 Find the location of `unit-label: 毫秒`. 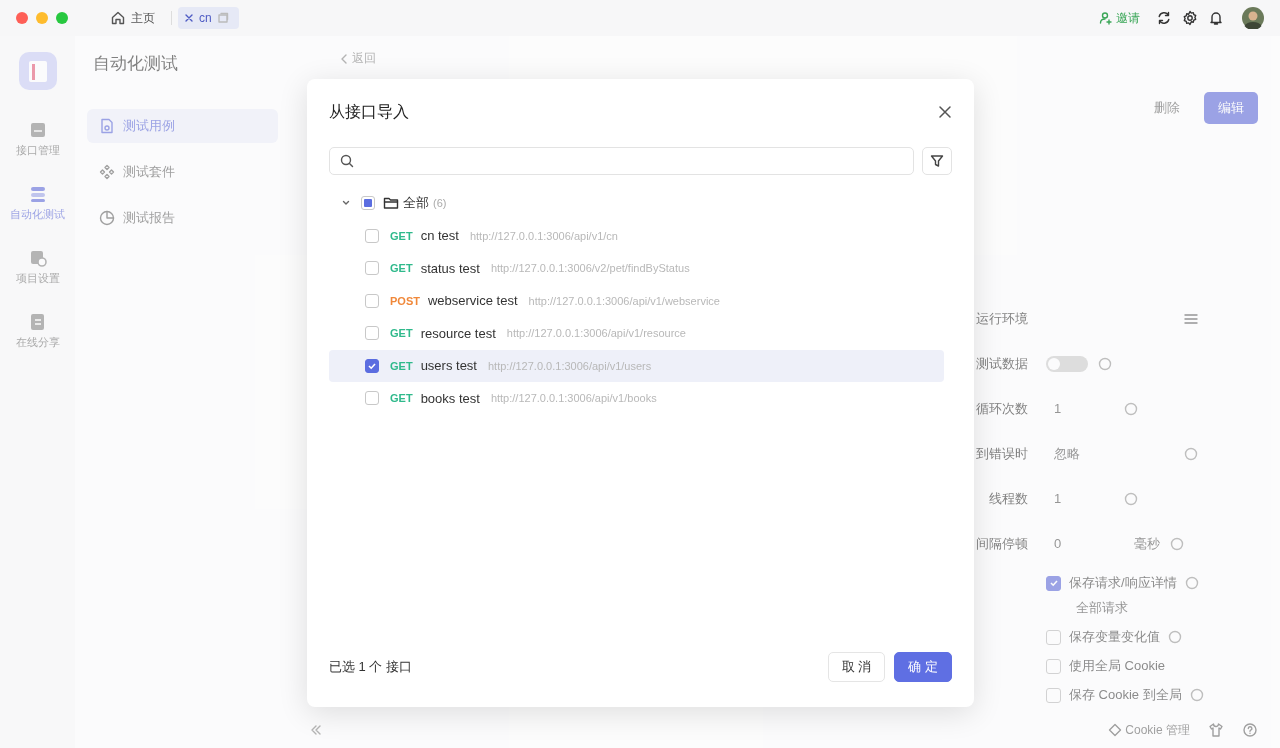

unit-label: 毫秒 is located at coordinates (1147, 543).